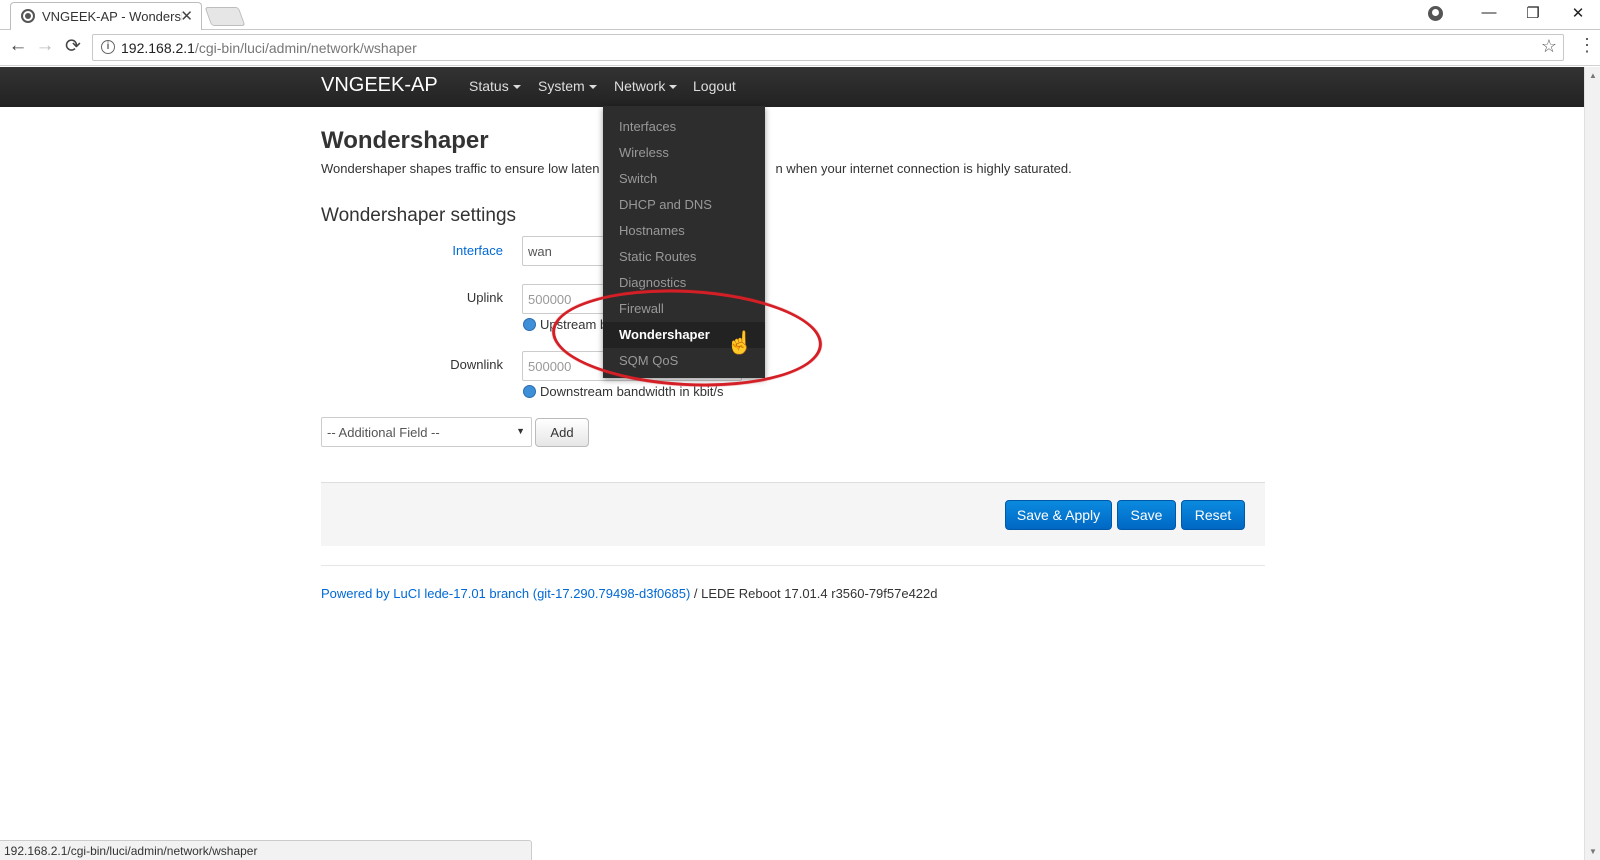 This screenshot has height=860, width=1600. What do you see at coordinates (793, 514) in the screenshot?
I see `form-actions: Save & Apply Save Reset` at bounding box center [793, 514].